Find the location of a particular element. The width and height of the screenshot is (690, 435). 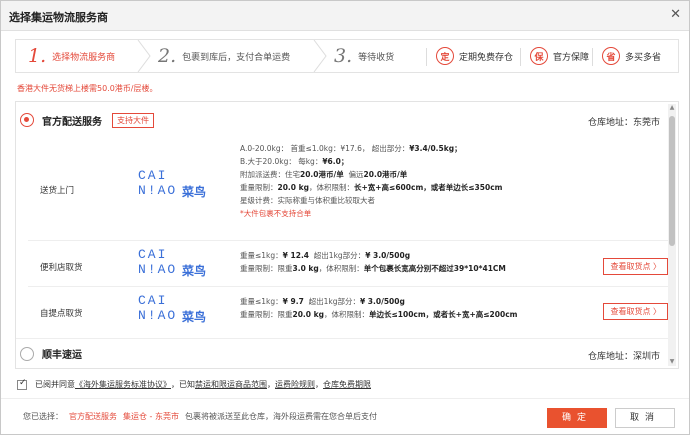

provider-name: 顺丰速运 is located at coordinates (62, 355).